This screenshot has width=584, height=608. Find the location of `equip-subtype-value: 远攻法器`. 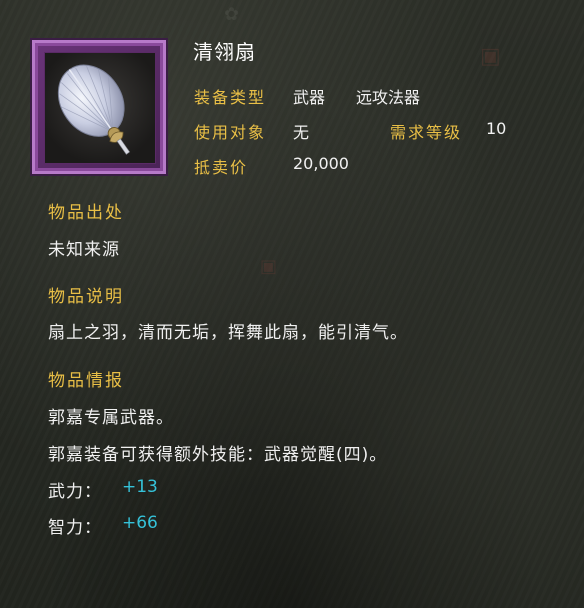

equip-subtype-value: 远攻法器 is located at coordinates (388, 97).